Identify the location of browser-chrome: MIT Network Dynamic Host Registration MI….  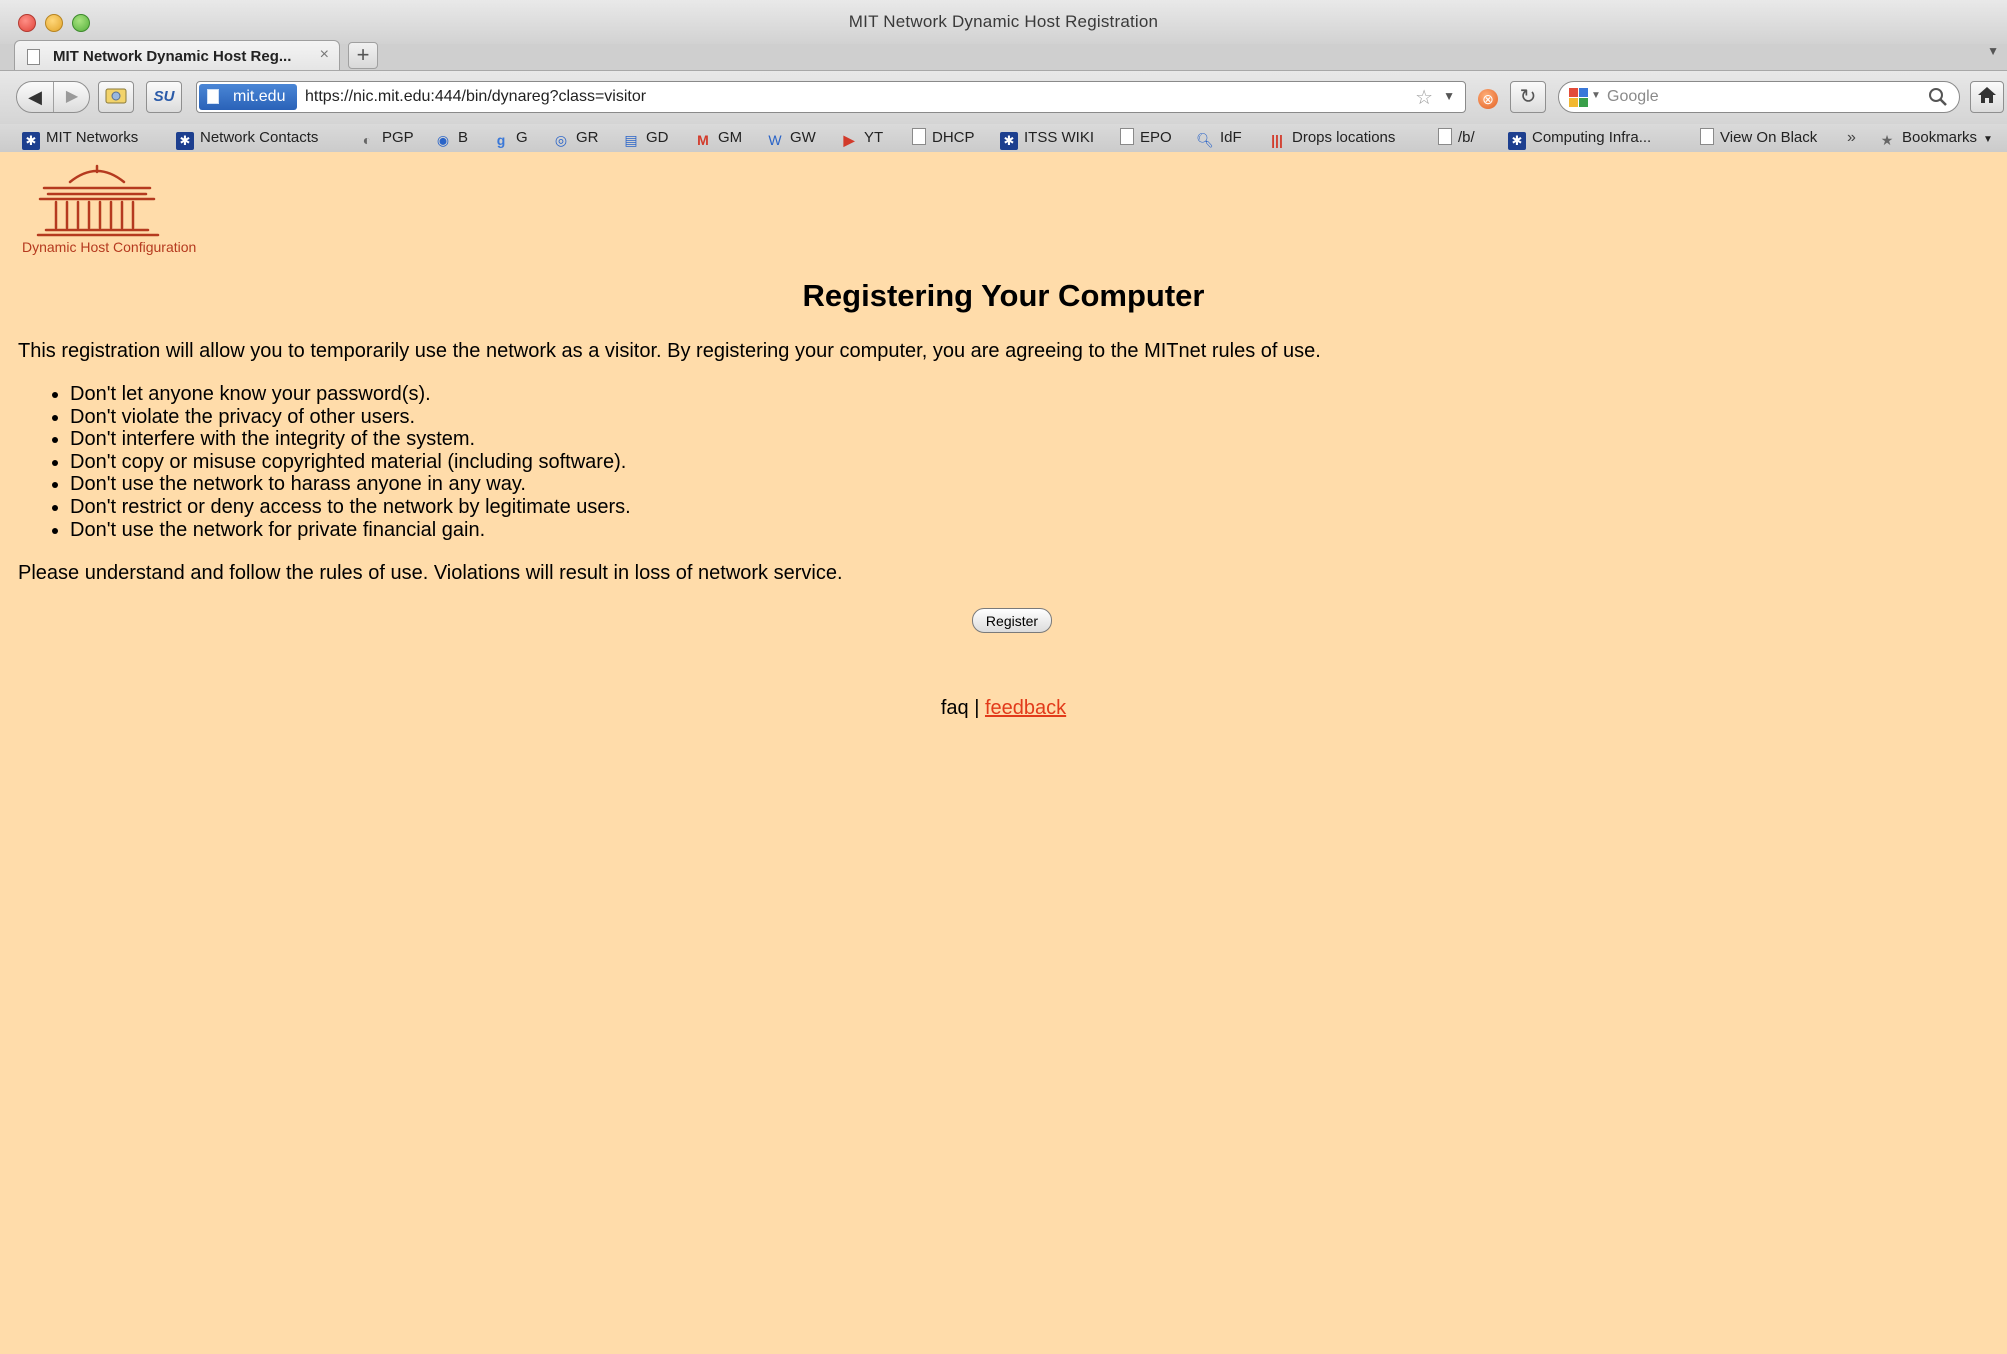
(1003, 76).